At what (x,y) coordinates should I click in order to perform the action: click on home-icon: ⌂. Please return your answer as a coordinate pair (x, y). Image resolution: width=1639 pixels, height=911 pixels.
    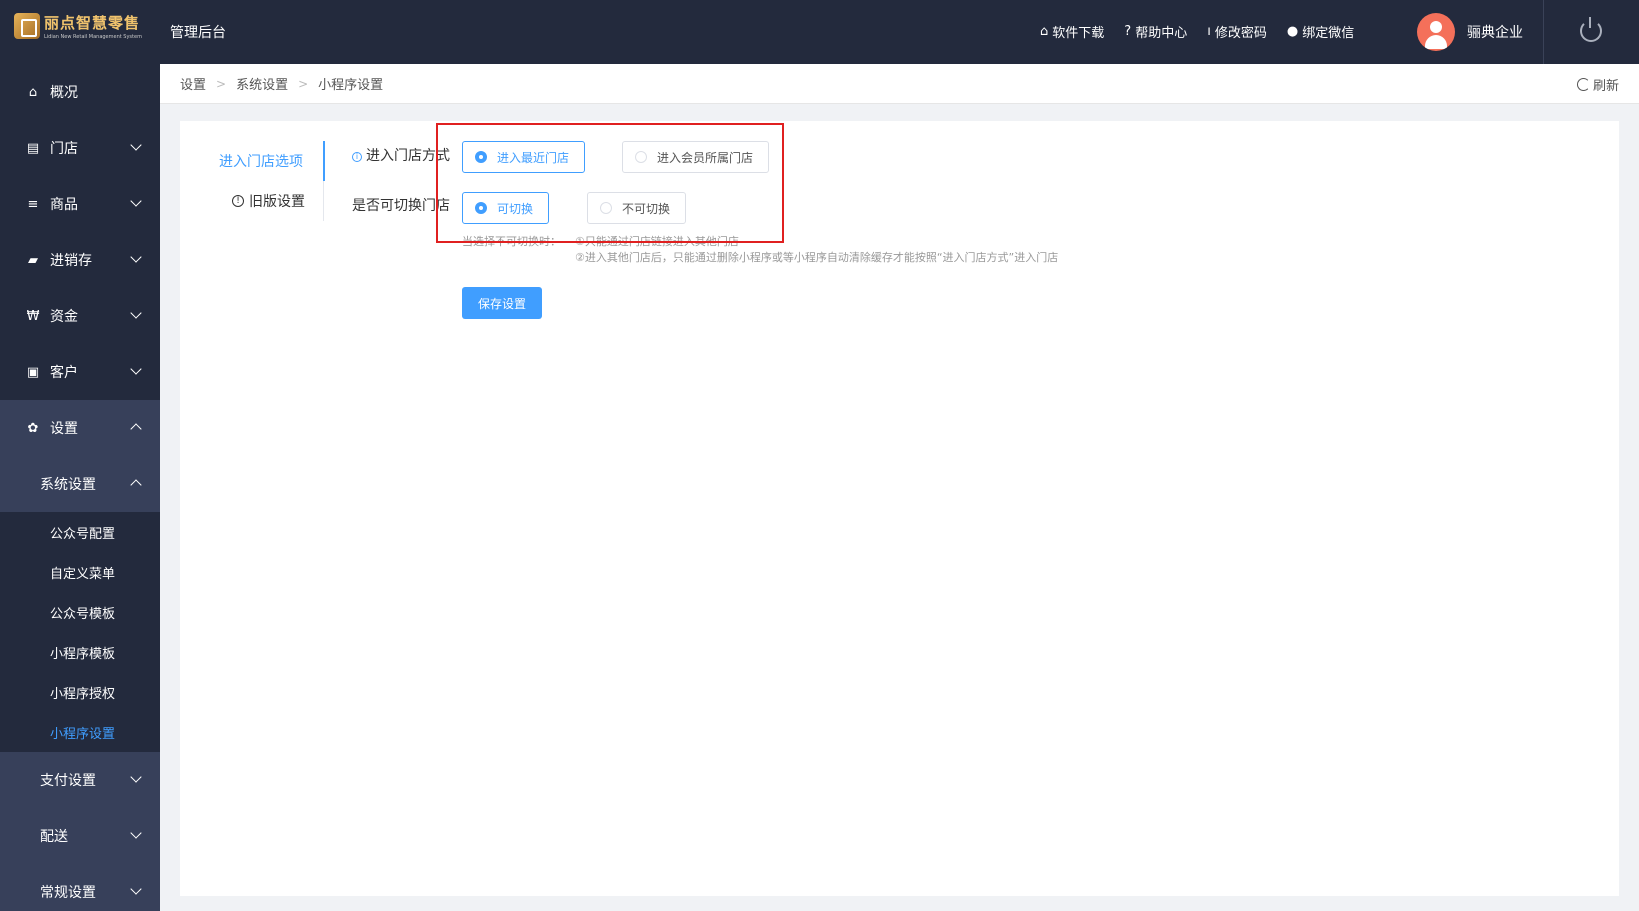
    Looking at the image, I should click on (33, 92).